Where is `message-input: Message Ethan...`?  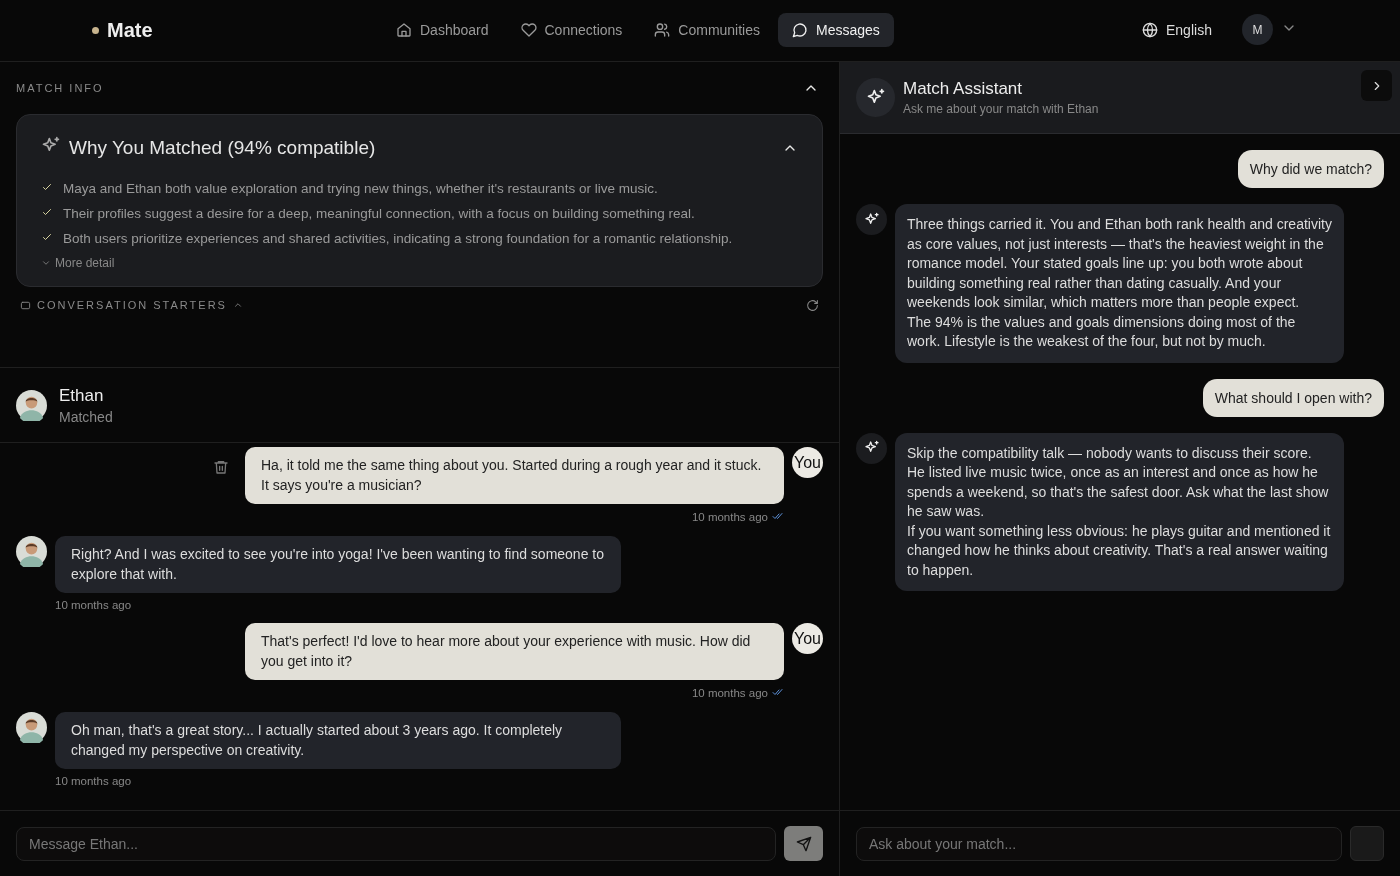
message-input: Message Ethan... is located at coordinates (396, 843).